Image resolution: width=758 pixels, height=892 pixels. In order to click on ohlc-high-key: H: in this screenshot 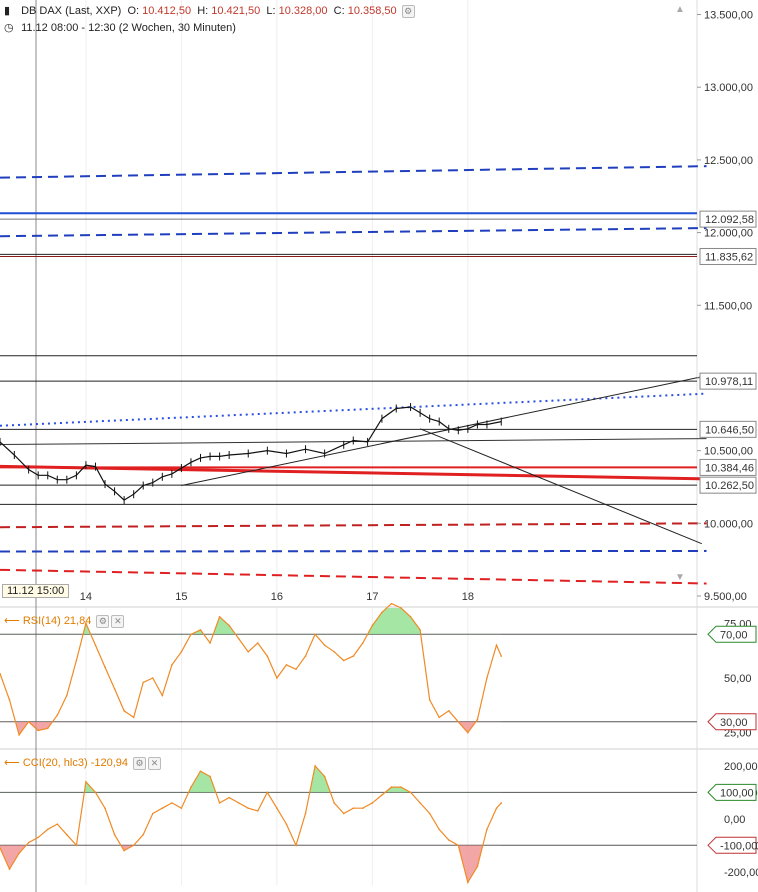, I will do `click(203, 11)`.